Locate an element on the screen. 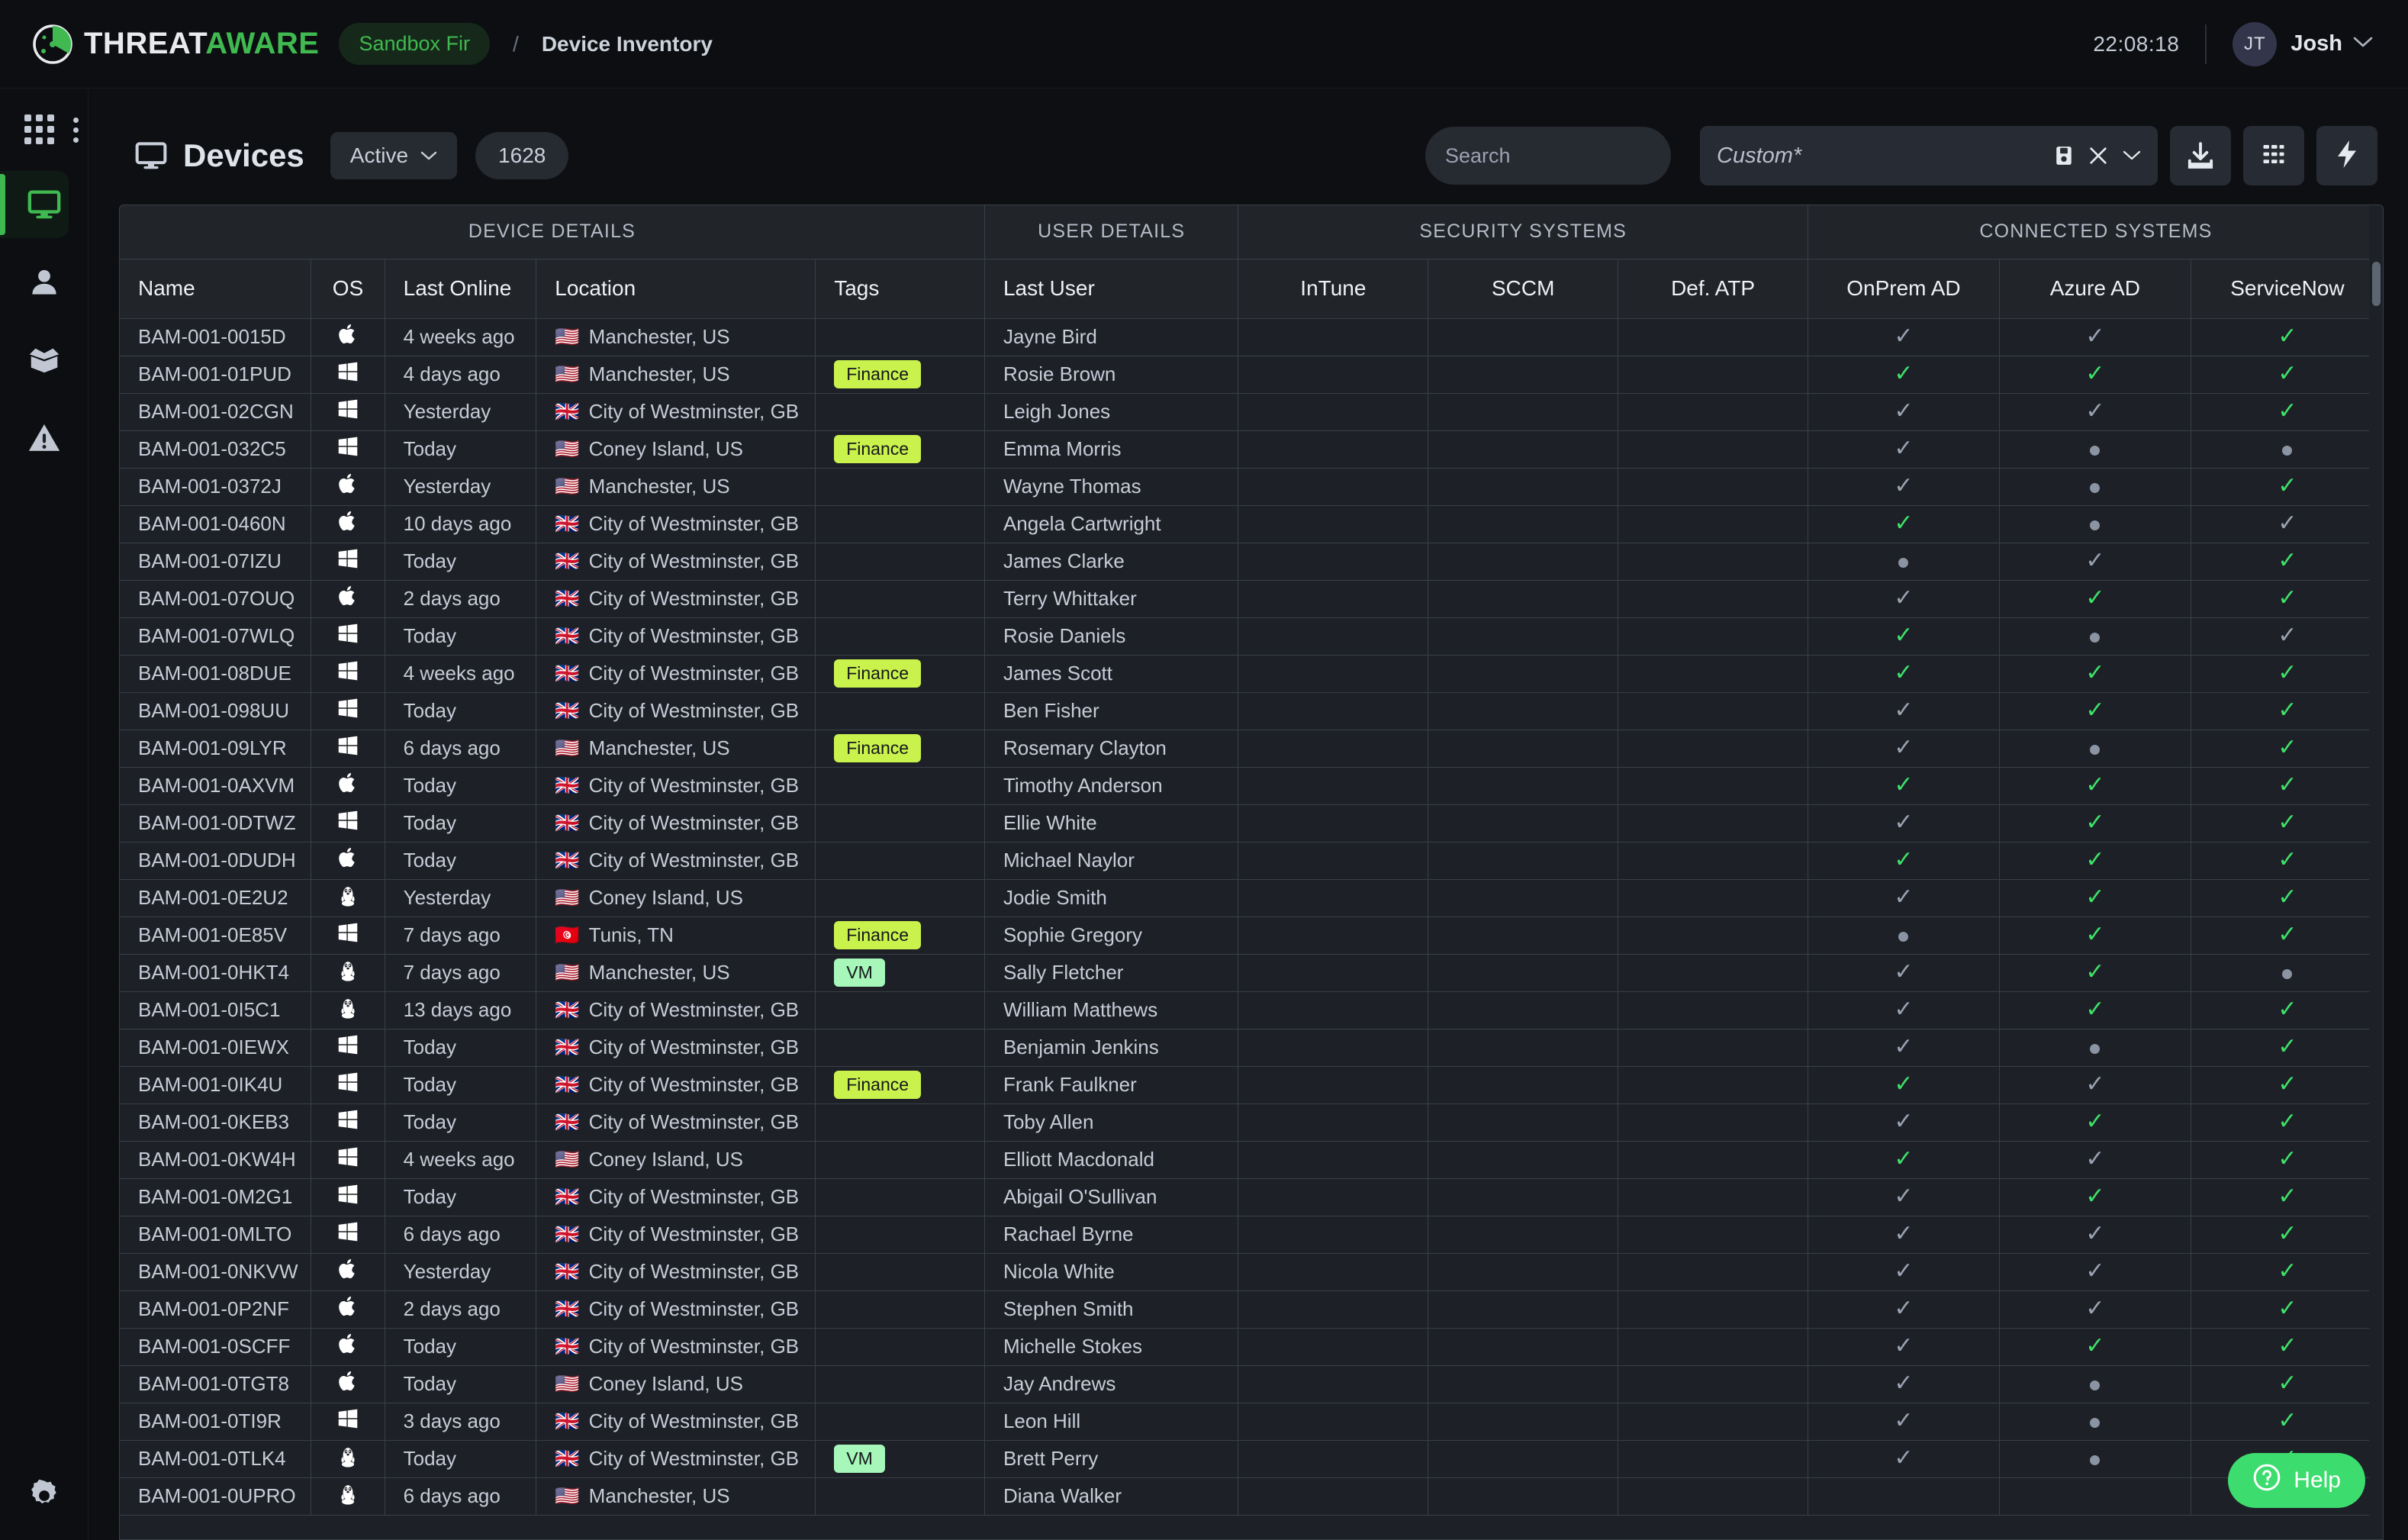  cell-name: BAM-001-0E2U2 is located at coordinates (216, 898).